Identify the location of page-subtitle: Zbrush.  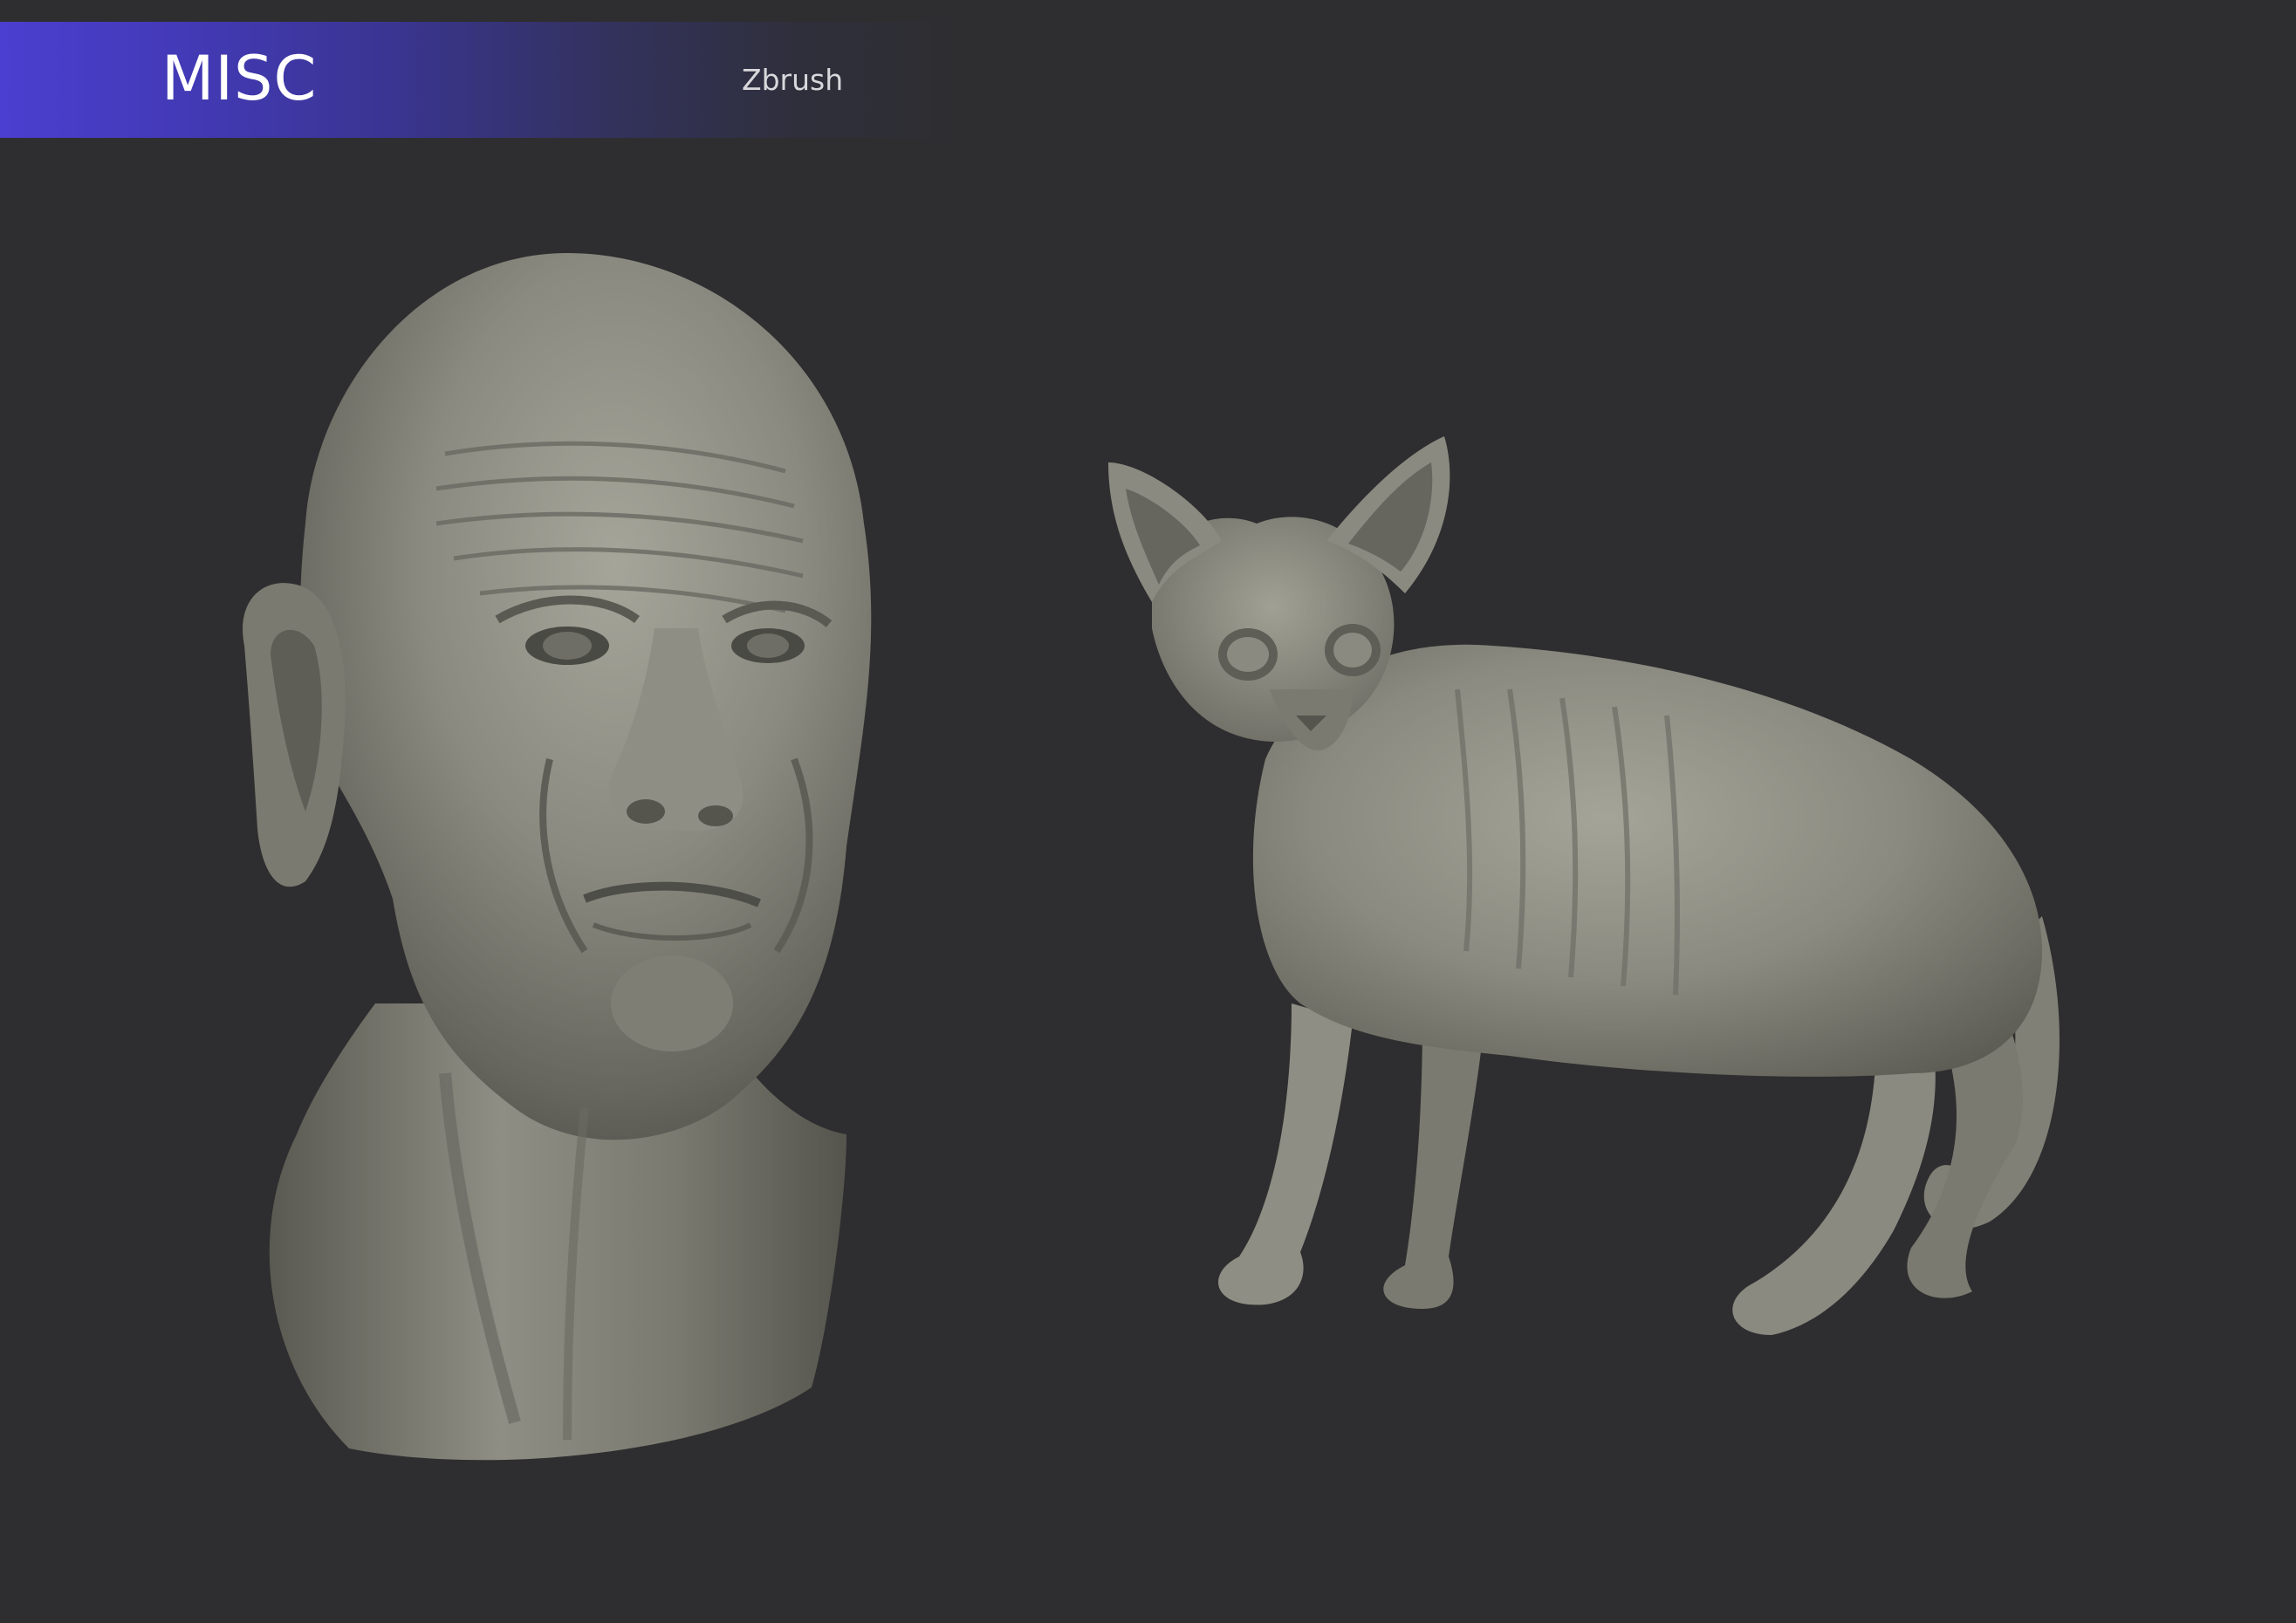
(793, 80).